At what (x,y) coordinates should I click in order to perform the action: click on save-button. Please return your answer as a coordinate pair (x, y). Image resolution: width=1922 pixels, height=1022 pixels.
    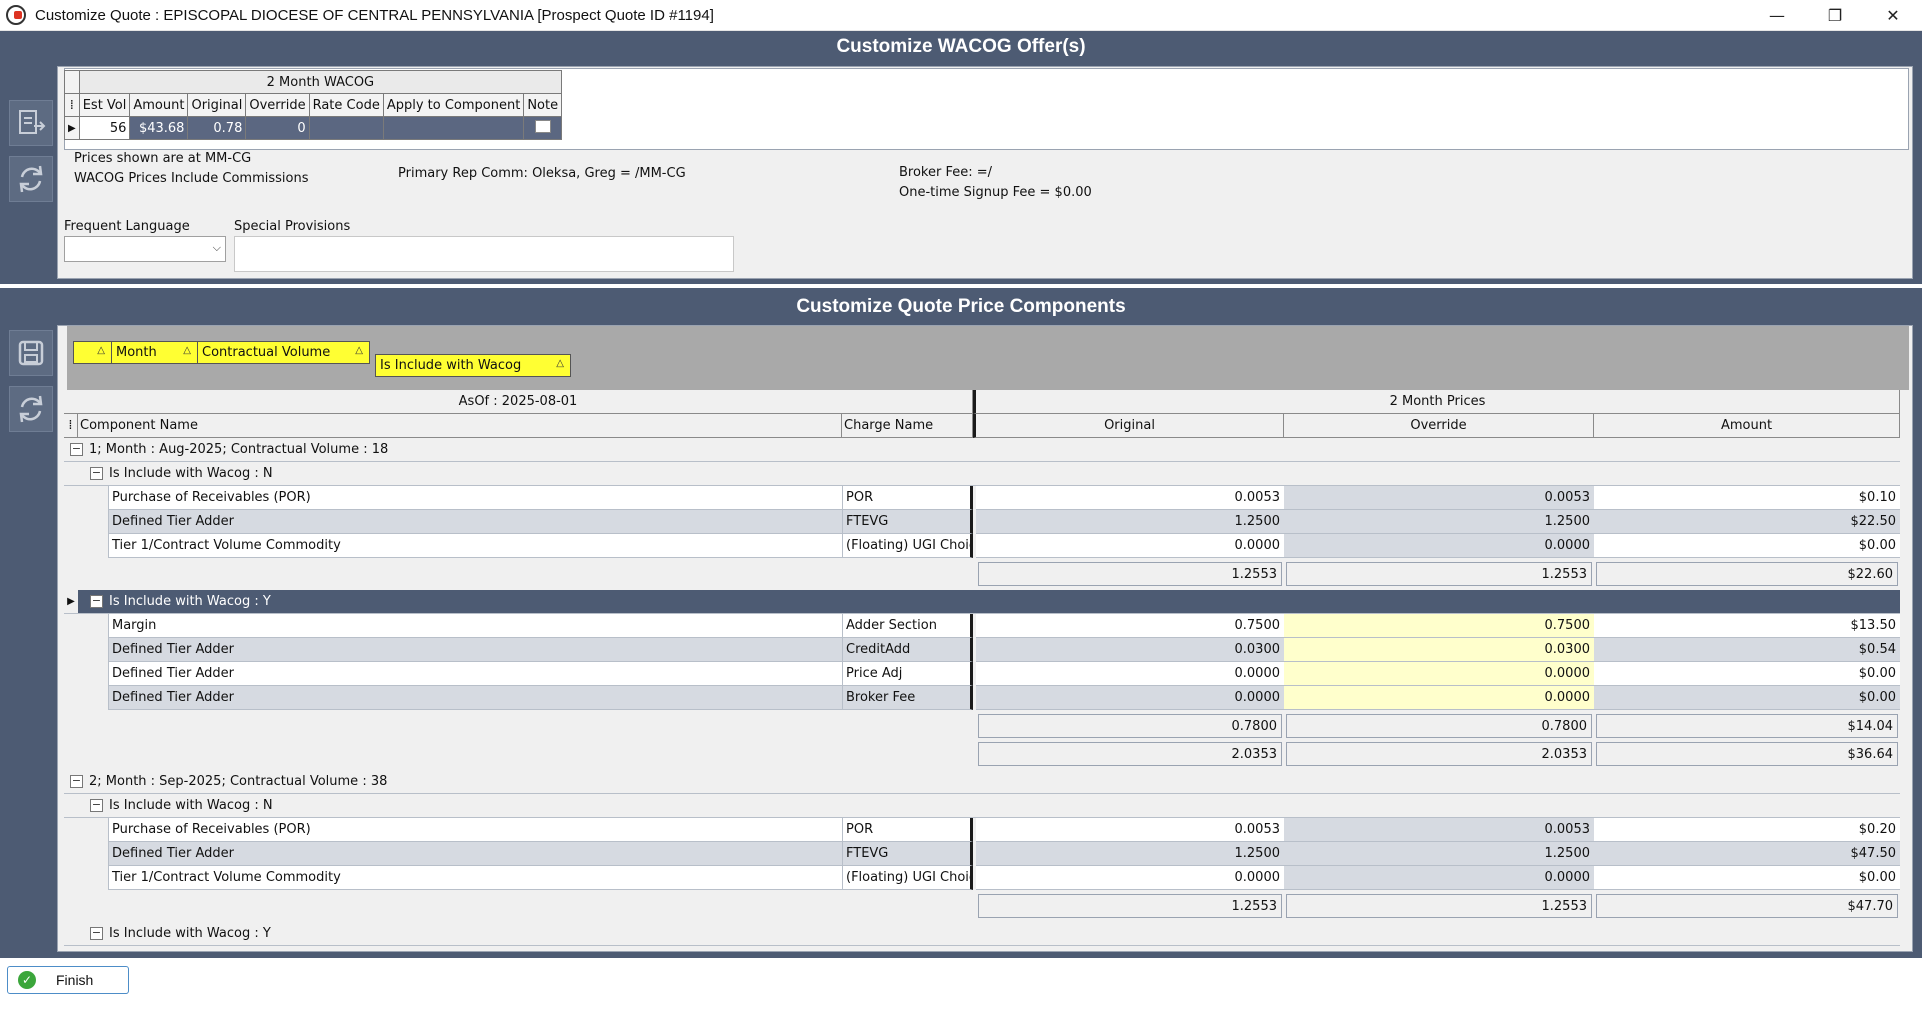
    Looking at the image, I should click on (31, 353).